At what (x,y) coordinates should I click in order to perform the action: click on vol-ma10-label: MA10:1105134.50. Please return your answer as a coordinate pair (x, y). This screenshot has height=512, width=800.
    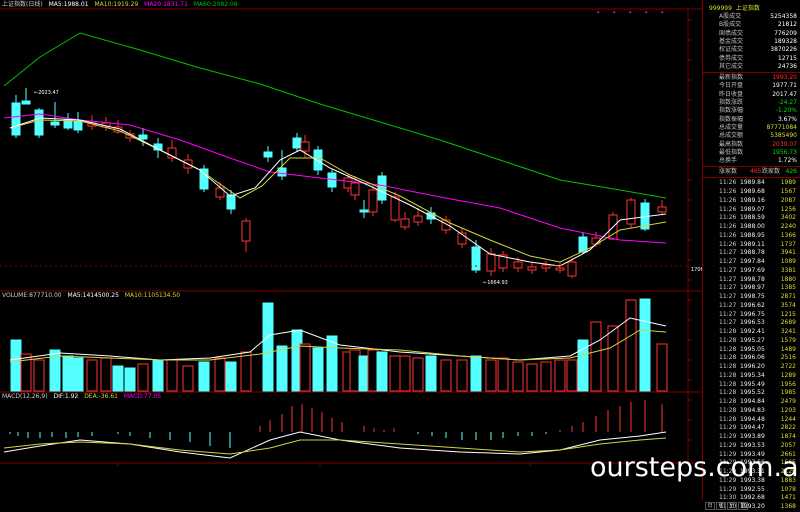
    Looking at the image, I should click on (152, 295).